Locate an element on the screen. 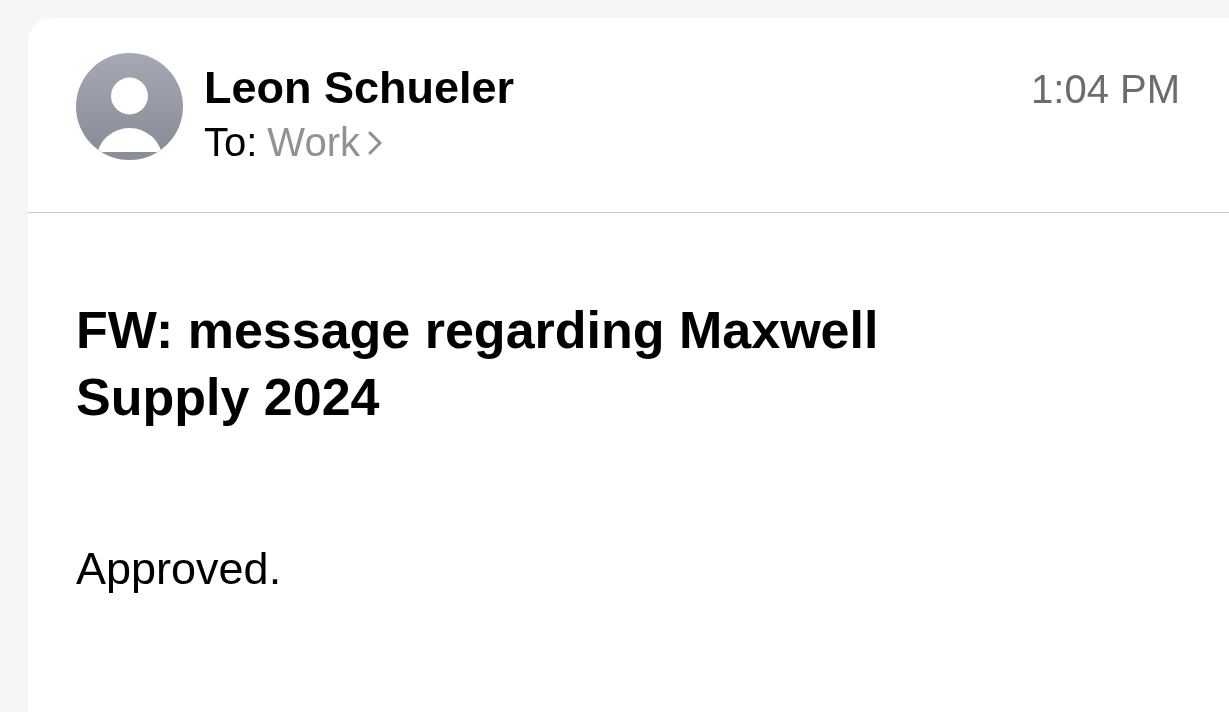 The height and width of the screenshot is (712, 1229). message-subject: FW: message regarding Maxwell Supply 2024 is located at coordinates (478, 364).